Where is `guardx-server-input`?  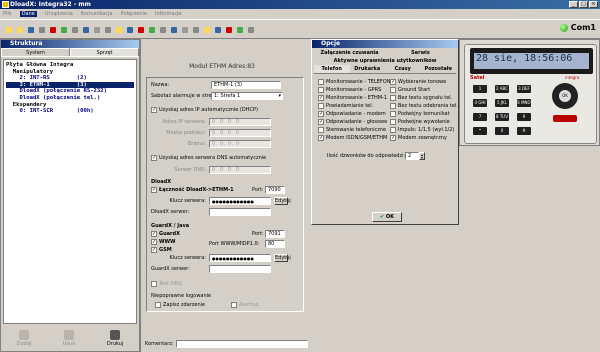
guardx-server-input is located at coordinates (240, 269).